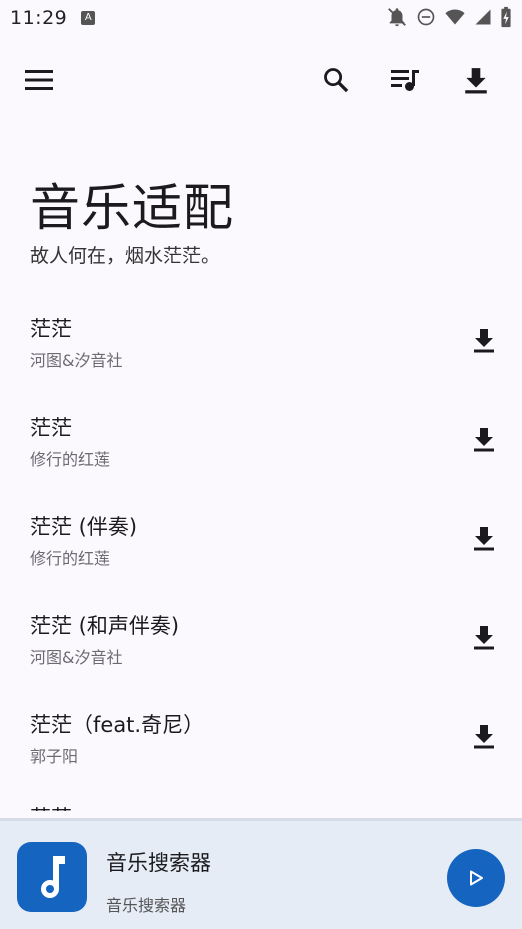  Describe the element at coordinates (506, 17) in the screenshot. I see `battery-charging-icon` at that location.